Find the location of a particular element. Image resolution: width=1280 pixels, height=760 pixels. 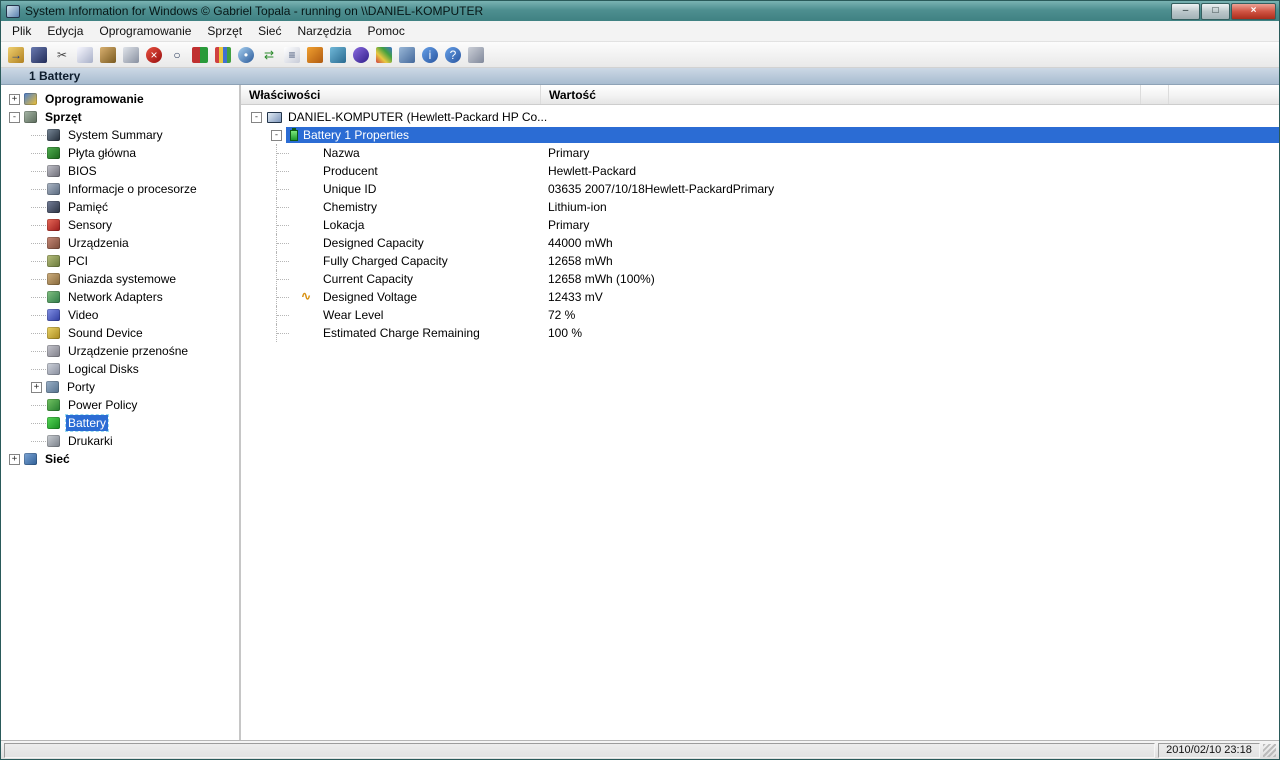

sidebar-item-network-adapters: Network Adapters is located at coordinates (120, 297).